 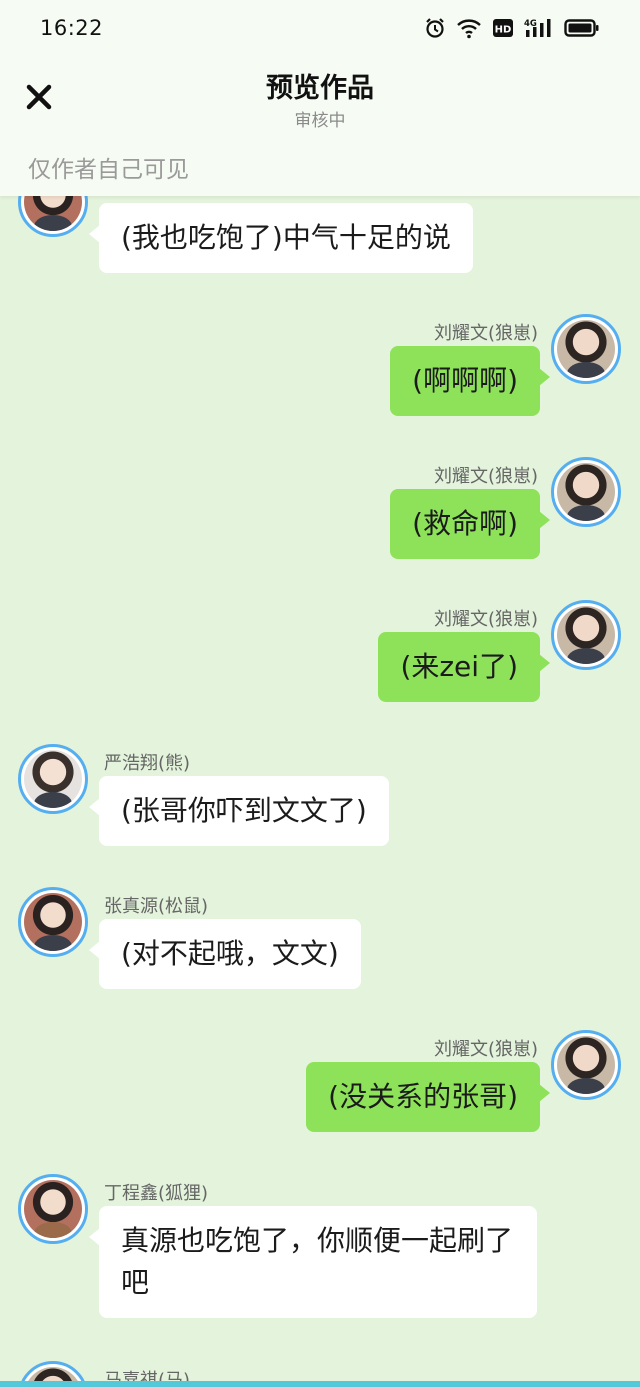 I want to click on page-subtitle: 审核中, so click(x=320, y=121).